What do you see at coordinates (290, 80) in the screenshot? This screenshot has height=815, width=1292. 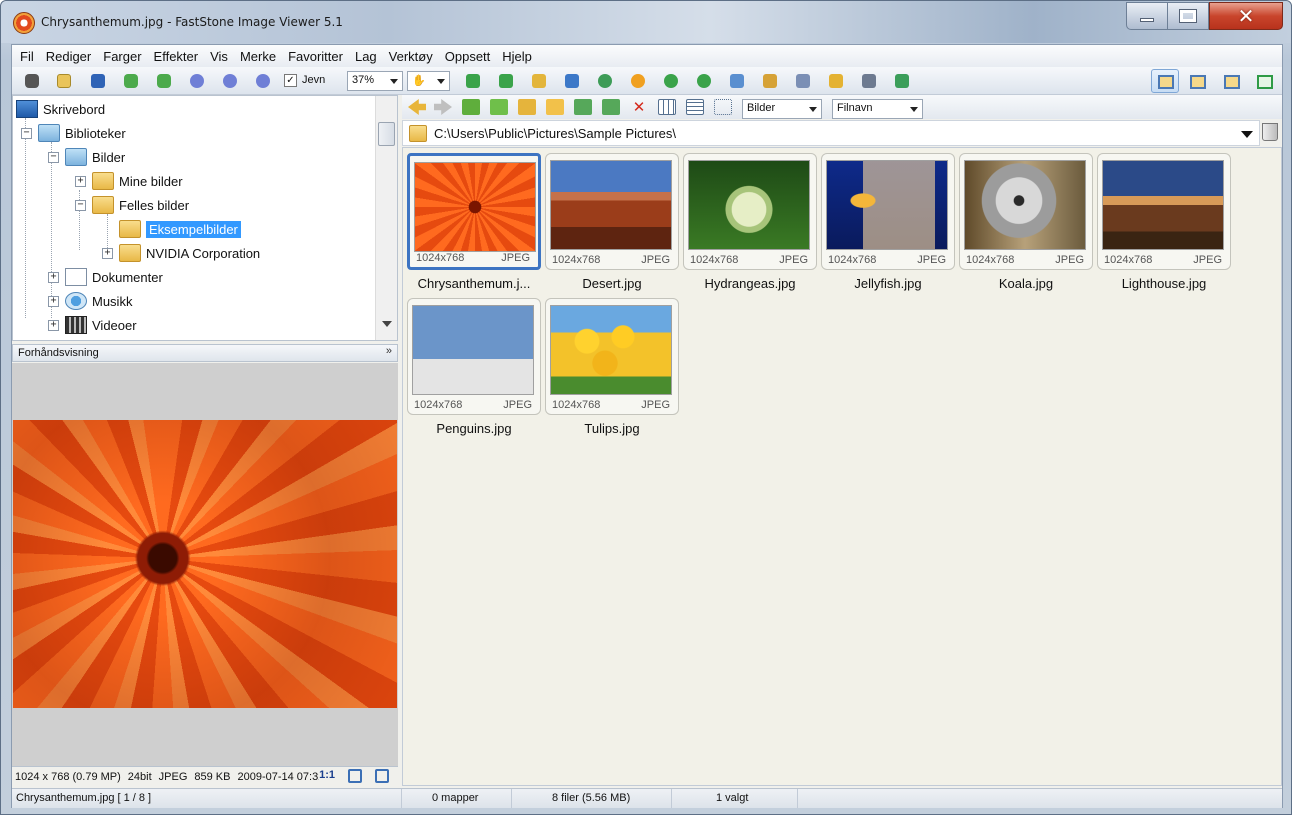 I see `smooth-checkbox: ✓` at bounding box center [290, 80].